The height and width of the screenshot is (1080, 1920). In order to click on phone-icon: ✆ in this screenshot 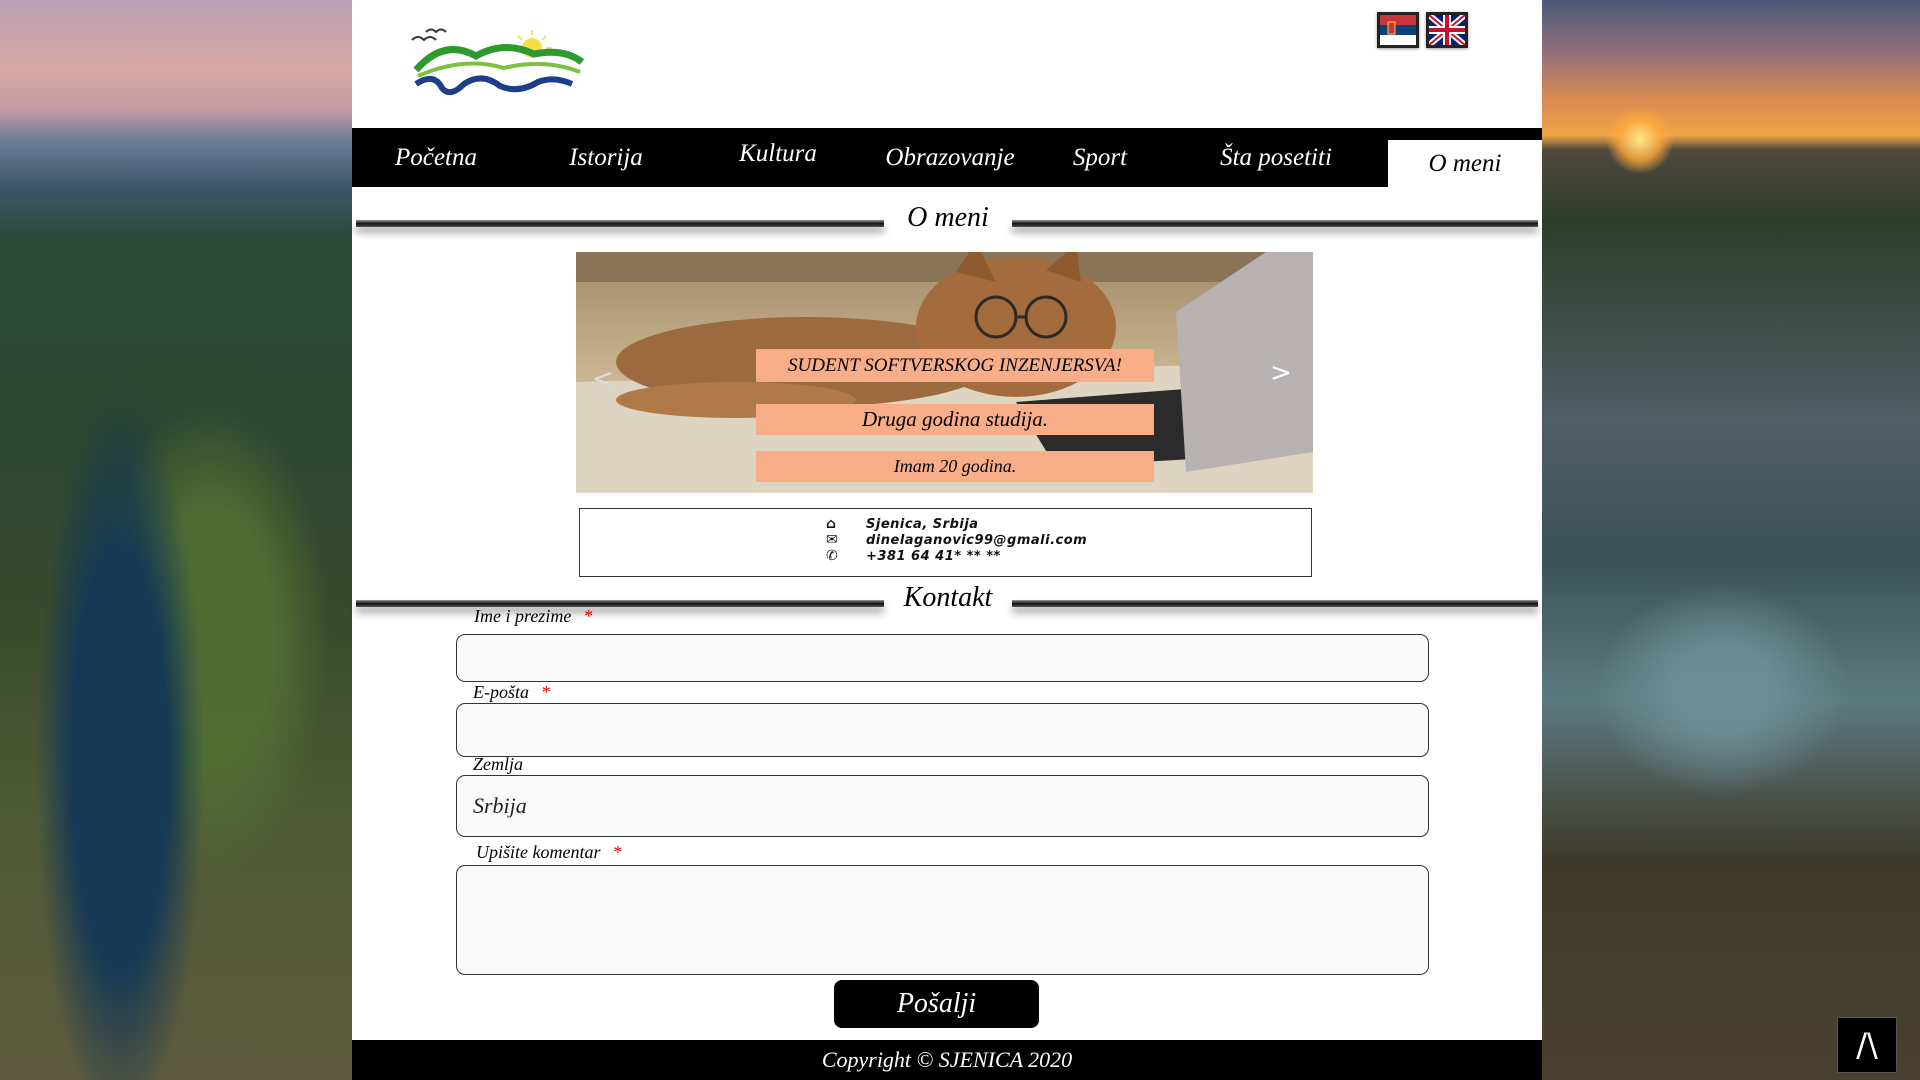, I will do `click(832, 556)`.